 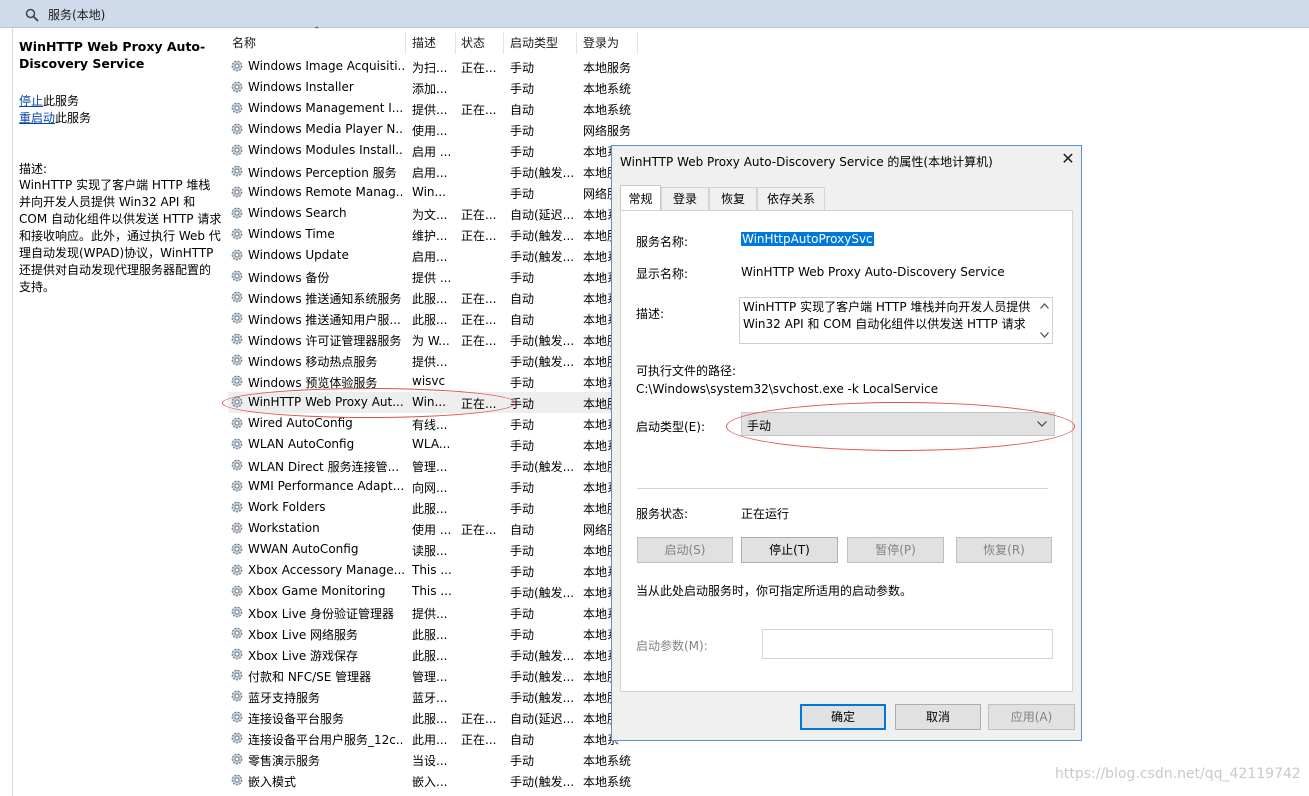 I want to click on table-row: Windows Update 启用... 手动(触发... 本地系, so click(x=433, y=255).